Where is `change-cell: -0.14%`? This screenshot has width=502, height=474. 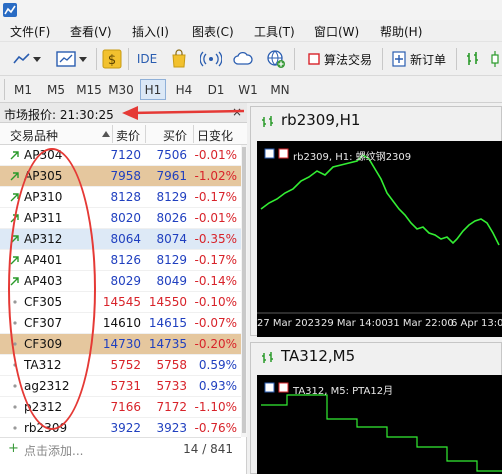 change-cell: -0.14% is located at coordinates (215, 281).